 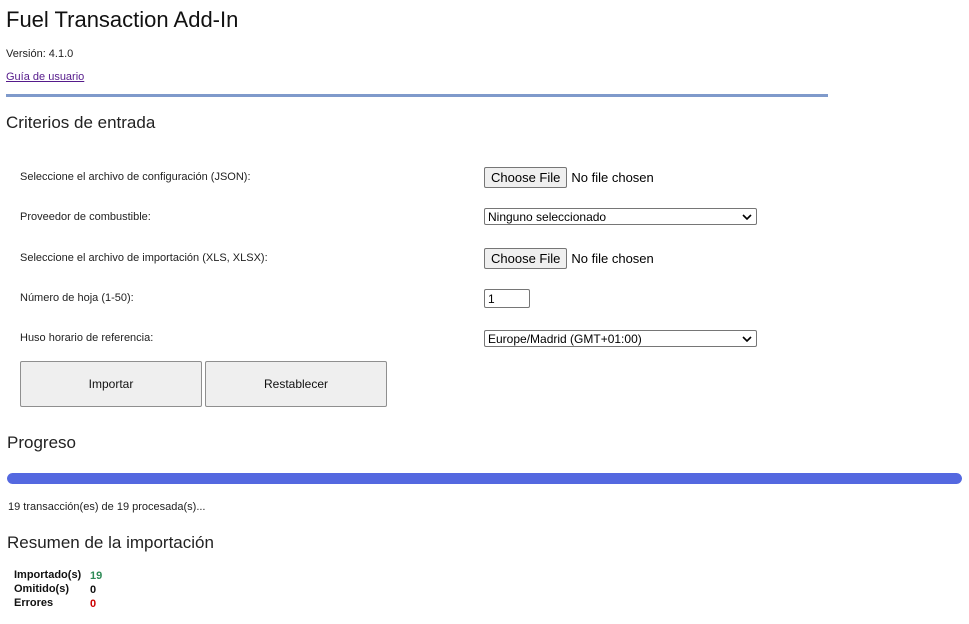 I want to click on import-file-input: Choose File No file chosen, so click(x=569, y=258).